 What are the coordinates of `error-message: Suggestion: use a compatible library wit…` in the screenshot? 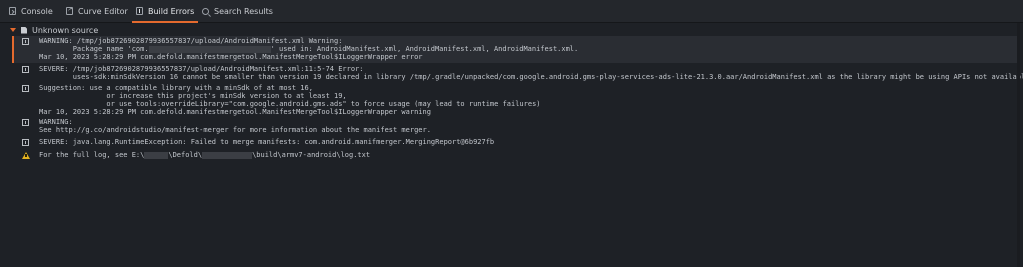 It's located at (281, 100).